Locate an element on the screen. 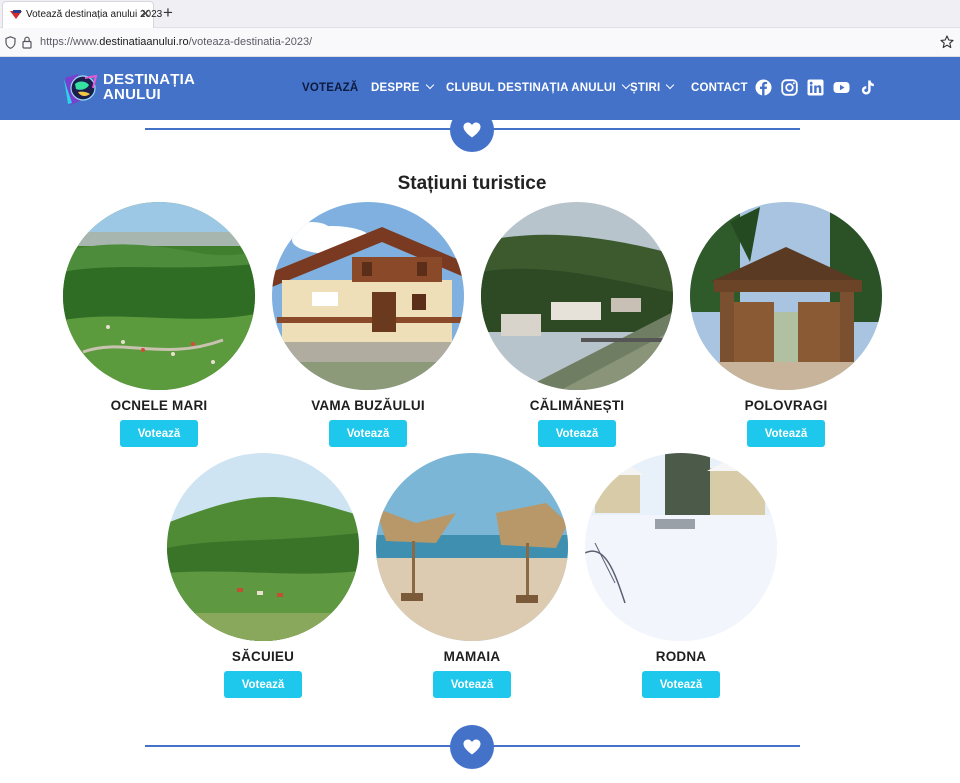 This screenshot has width=960, height=783. nav-stiri: ȘTIRI is located at coordinates (652, 87).